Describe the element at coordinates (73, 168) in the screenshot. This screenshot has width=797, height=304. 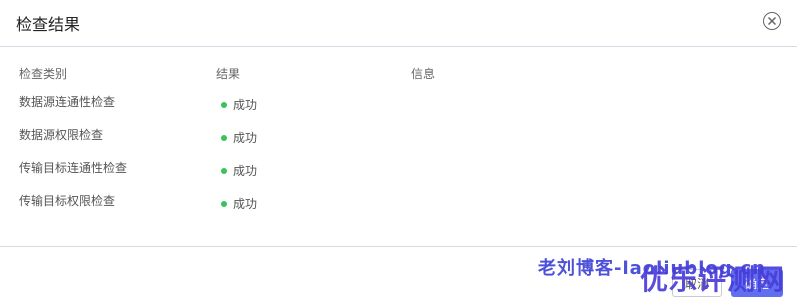
I see `row-3-type: 传输目标连通性检查` at that location.